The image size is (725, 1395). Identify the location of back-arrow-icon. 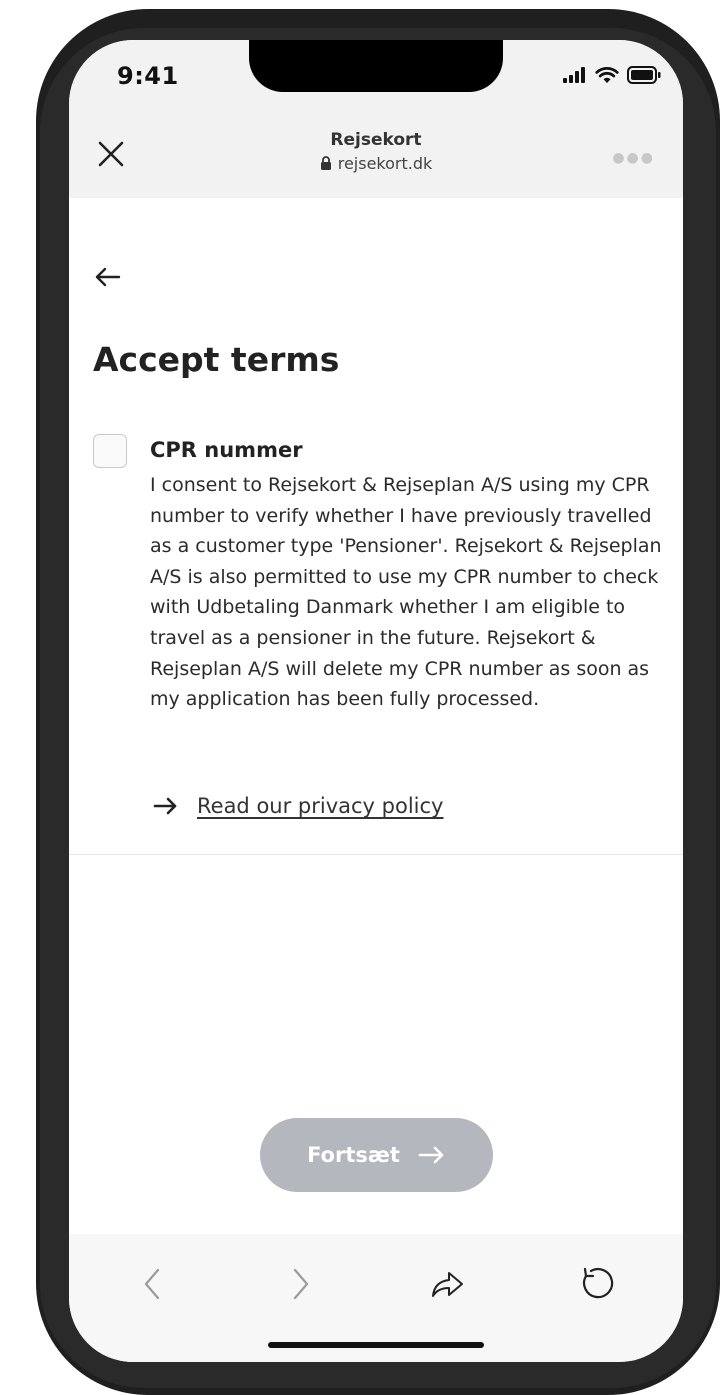
(110, 277).